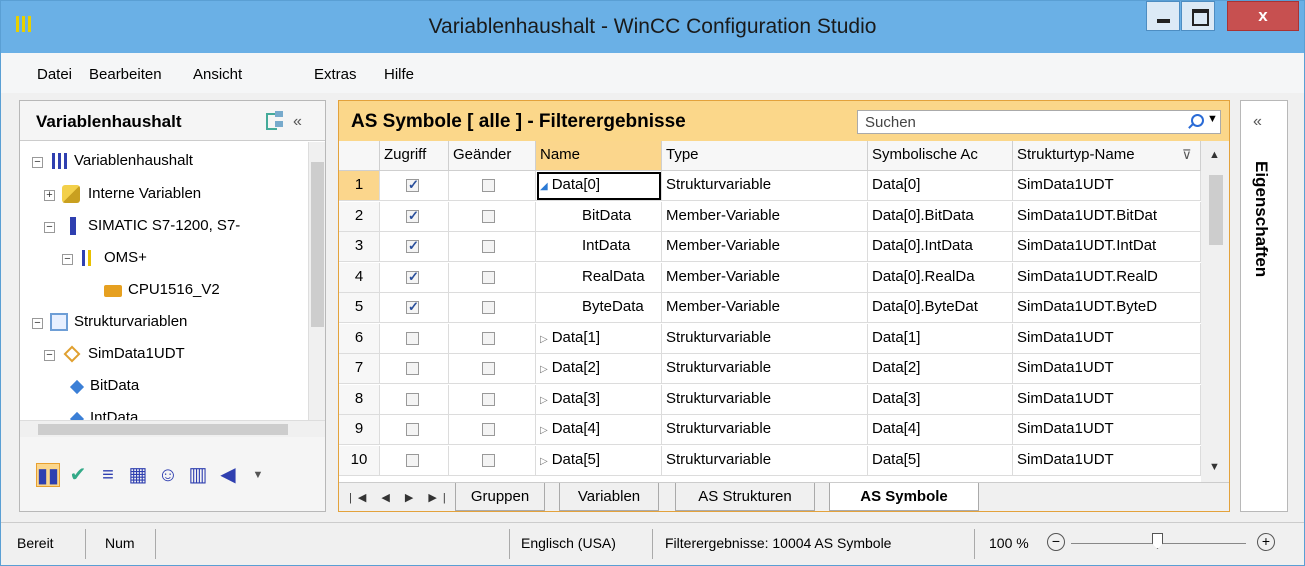 This screenshot has width=1305, height=566. Describe the element at coordinates (599, 369) in the screenshot. I see `name-cell: ▷ Data[2]` at that location.